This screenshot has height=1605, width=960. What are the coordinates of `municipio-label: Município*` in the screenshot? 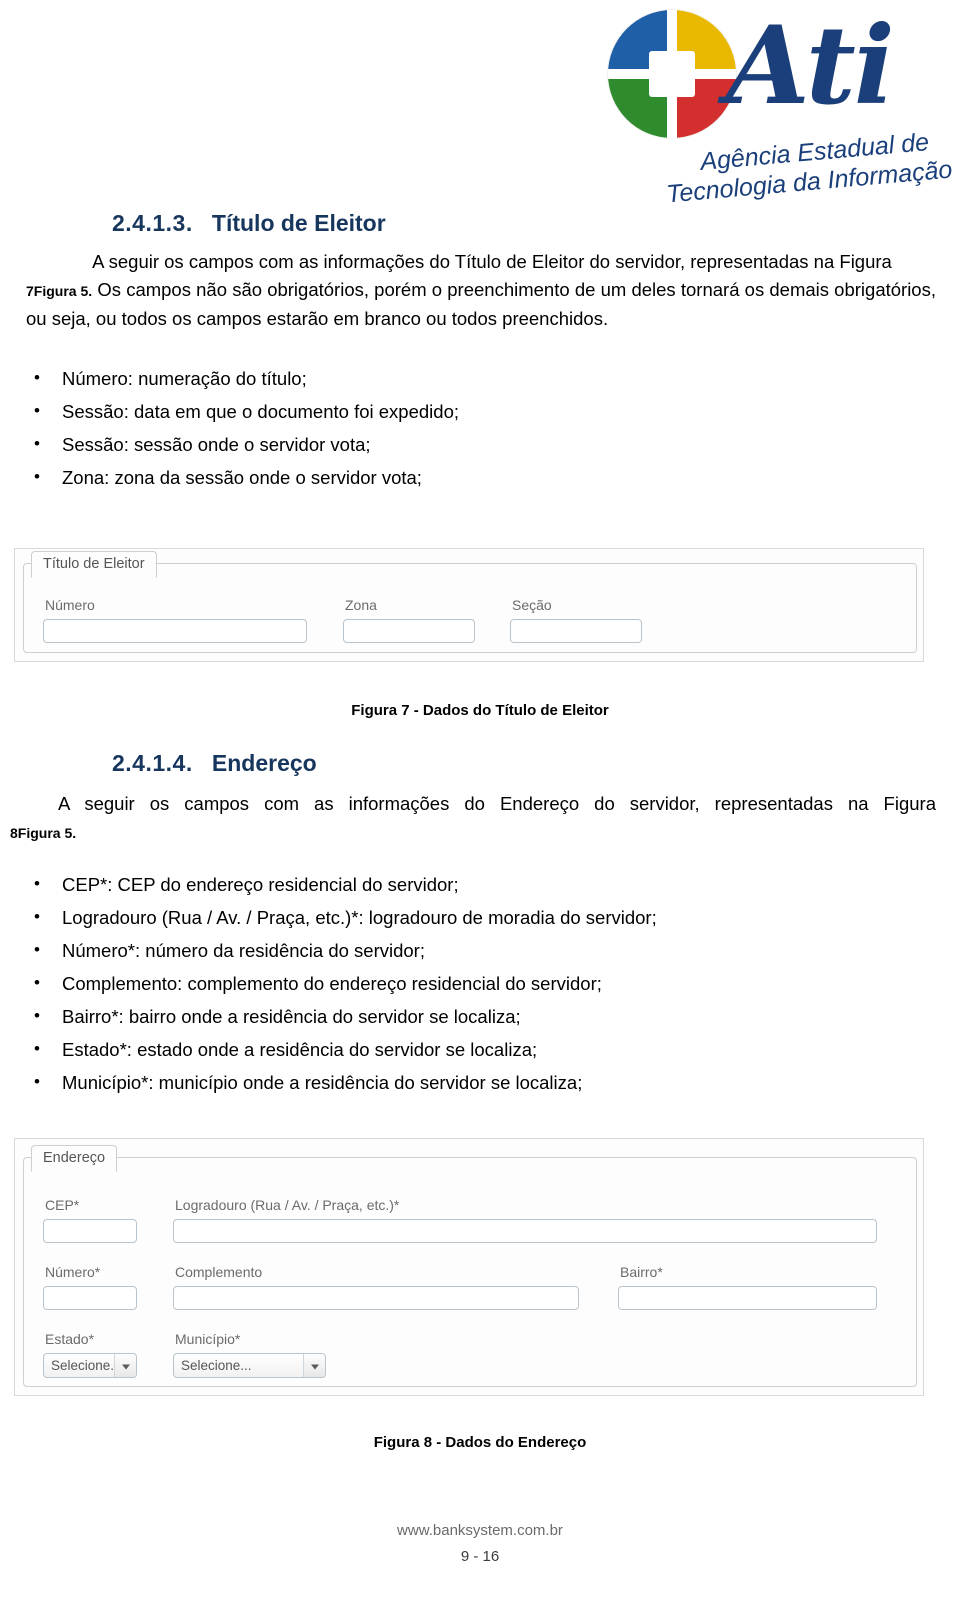 It's located at (208, 1339).